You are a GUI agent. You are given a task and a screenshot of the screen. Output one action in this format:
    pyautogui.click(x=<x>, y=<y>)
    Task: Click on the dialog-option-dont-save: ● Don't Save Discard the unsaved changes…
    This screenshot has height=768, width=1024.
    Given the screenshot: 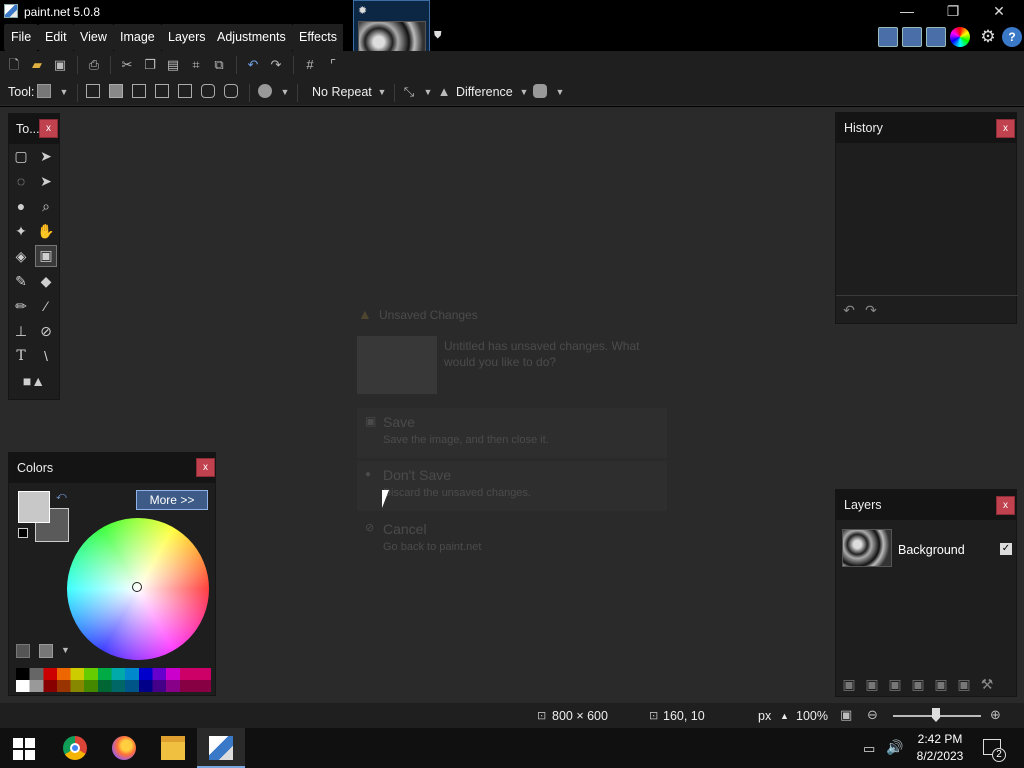 What is the action you would take?
    pyautogui.click(x=512, y=486)
    